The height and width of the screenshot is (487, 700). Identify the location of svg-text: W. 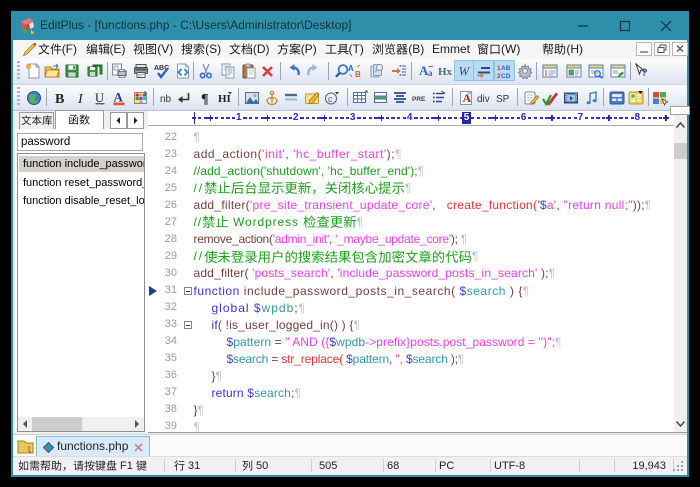
(465, 71).